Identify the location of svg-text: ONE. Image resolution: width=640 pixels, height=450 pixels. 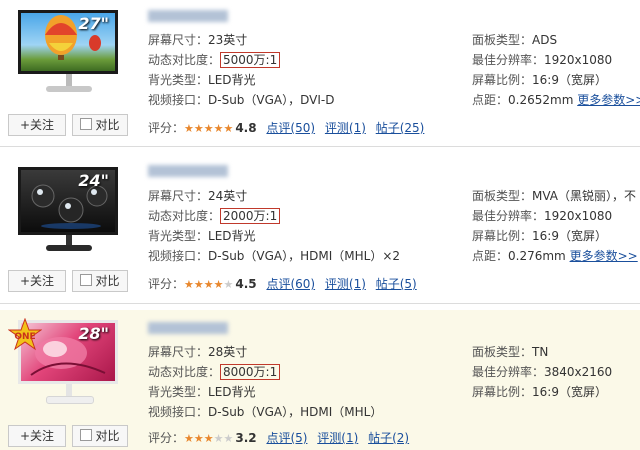
(24, 337).